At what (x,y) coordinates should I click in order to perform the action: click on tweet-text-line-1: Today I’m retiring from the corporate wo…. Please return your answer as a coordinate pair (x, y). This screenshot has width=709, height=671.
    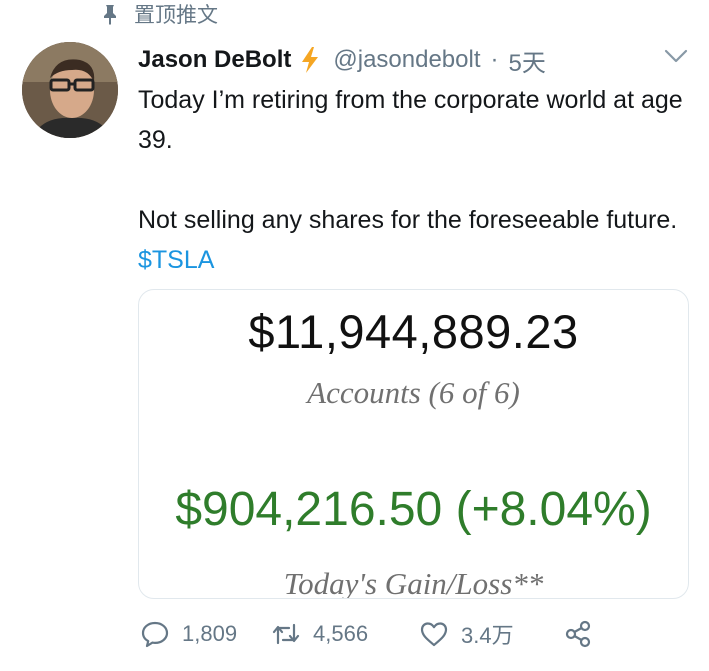
    Looking at the image, I should click on (410, 120).